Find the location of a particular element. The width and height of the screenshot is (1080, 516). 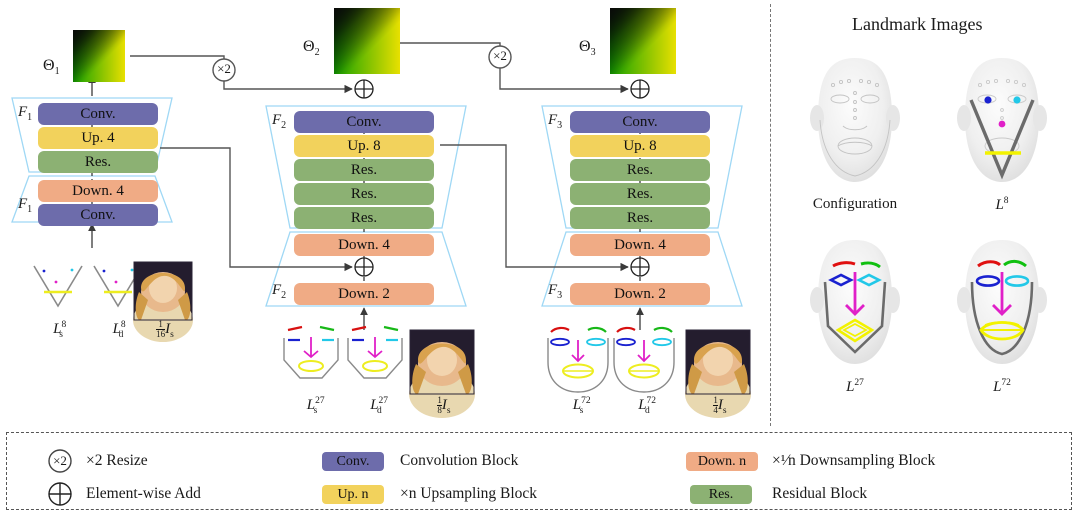

sketch-ls72 is located at coordinates (578, 359).